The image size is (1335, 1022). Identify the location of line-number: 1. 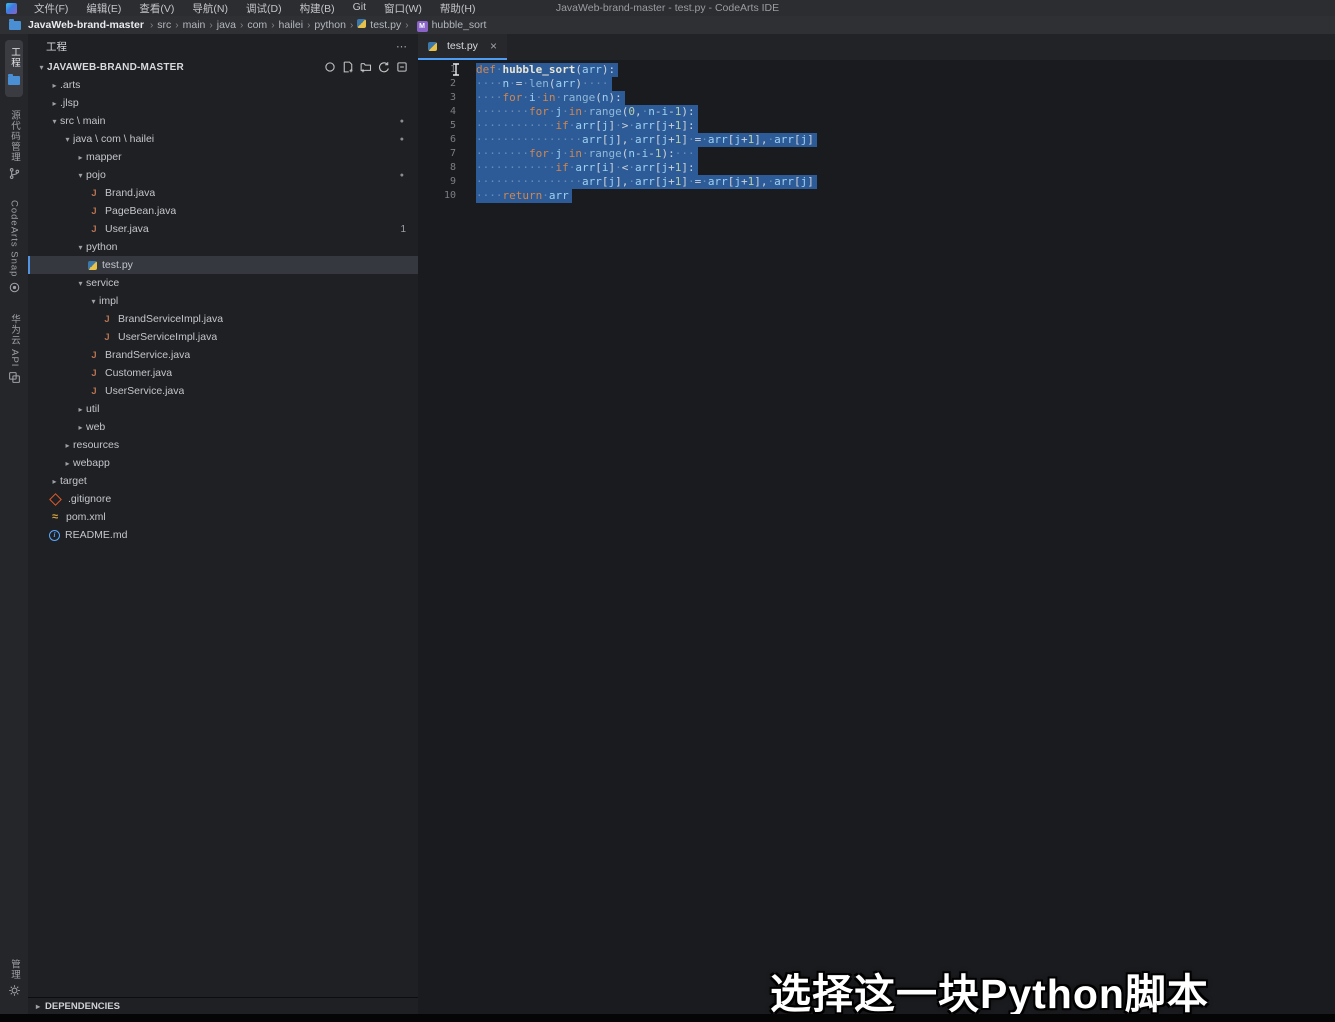
(447, 70).